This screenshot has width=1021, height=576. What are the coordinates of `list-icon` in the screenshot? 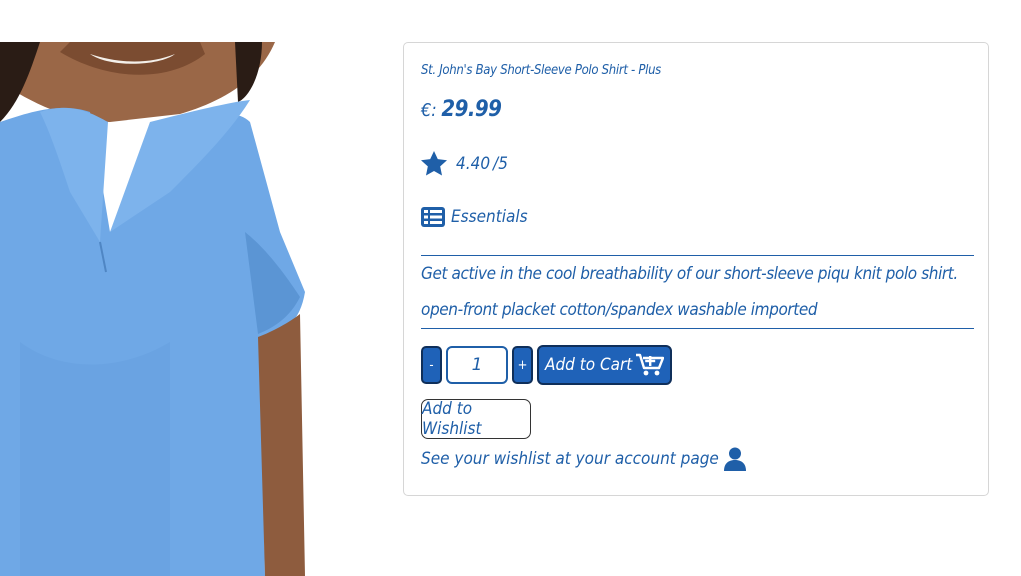 It's located at (433, 217).